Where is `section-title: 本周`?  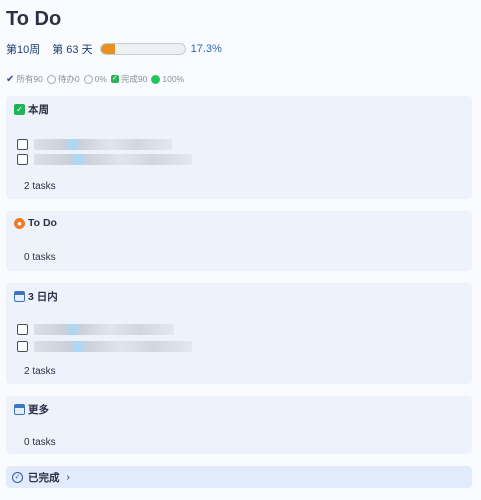 section-title: 本周 is located at coordinates (38, 110).